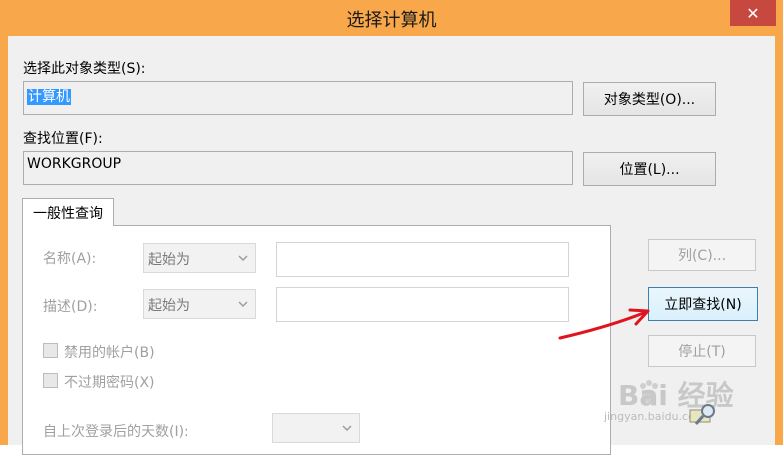  Describe the element at coordinates (50, 350) in the screenshot. I see `disabled-accounts-checkbox` at that location.